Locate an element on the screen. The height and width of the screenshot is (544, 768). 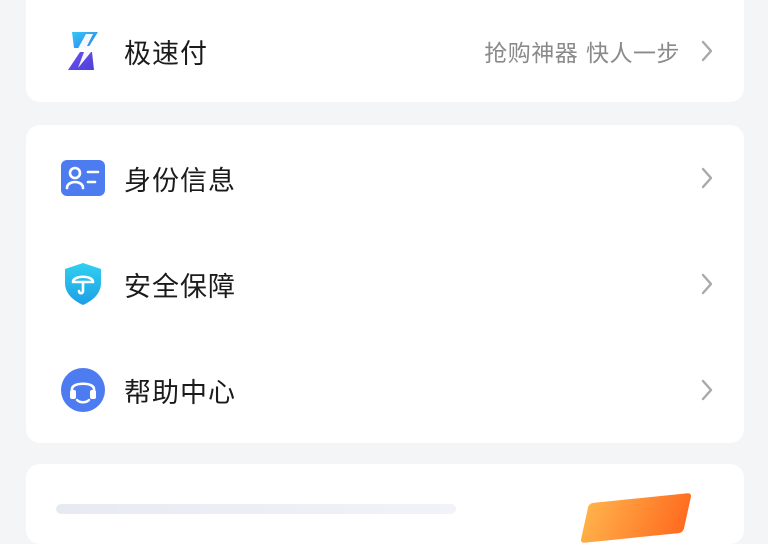
id-card-icon is located at coordinates (83, 178).